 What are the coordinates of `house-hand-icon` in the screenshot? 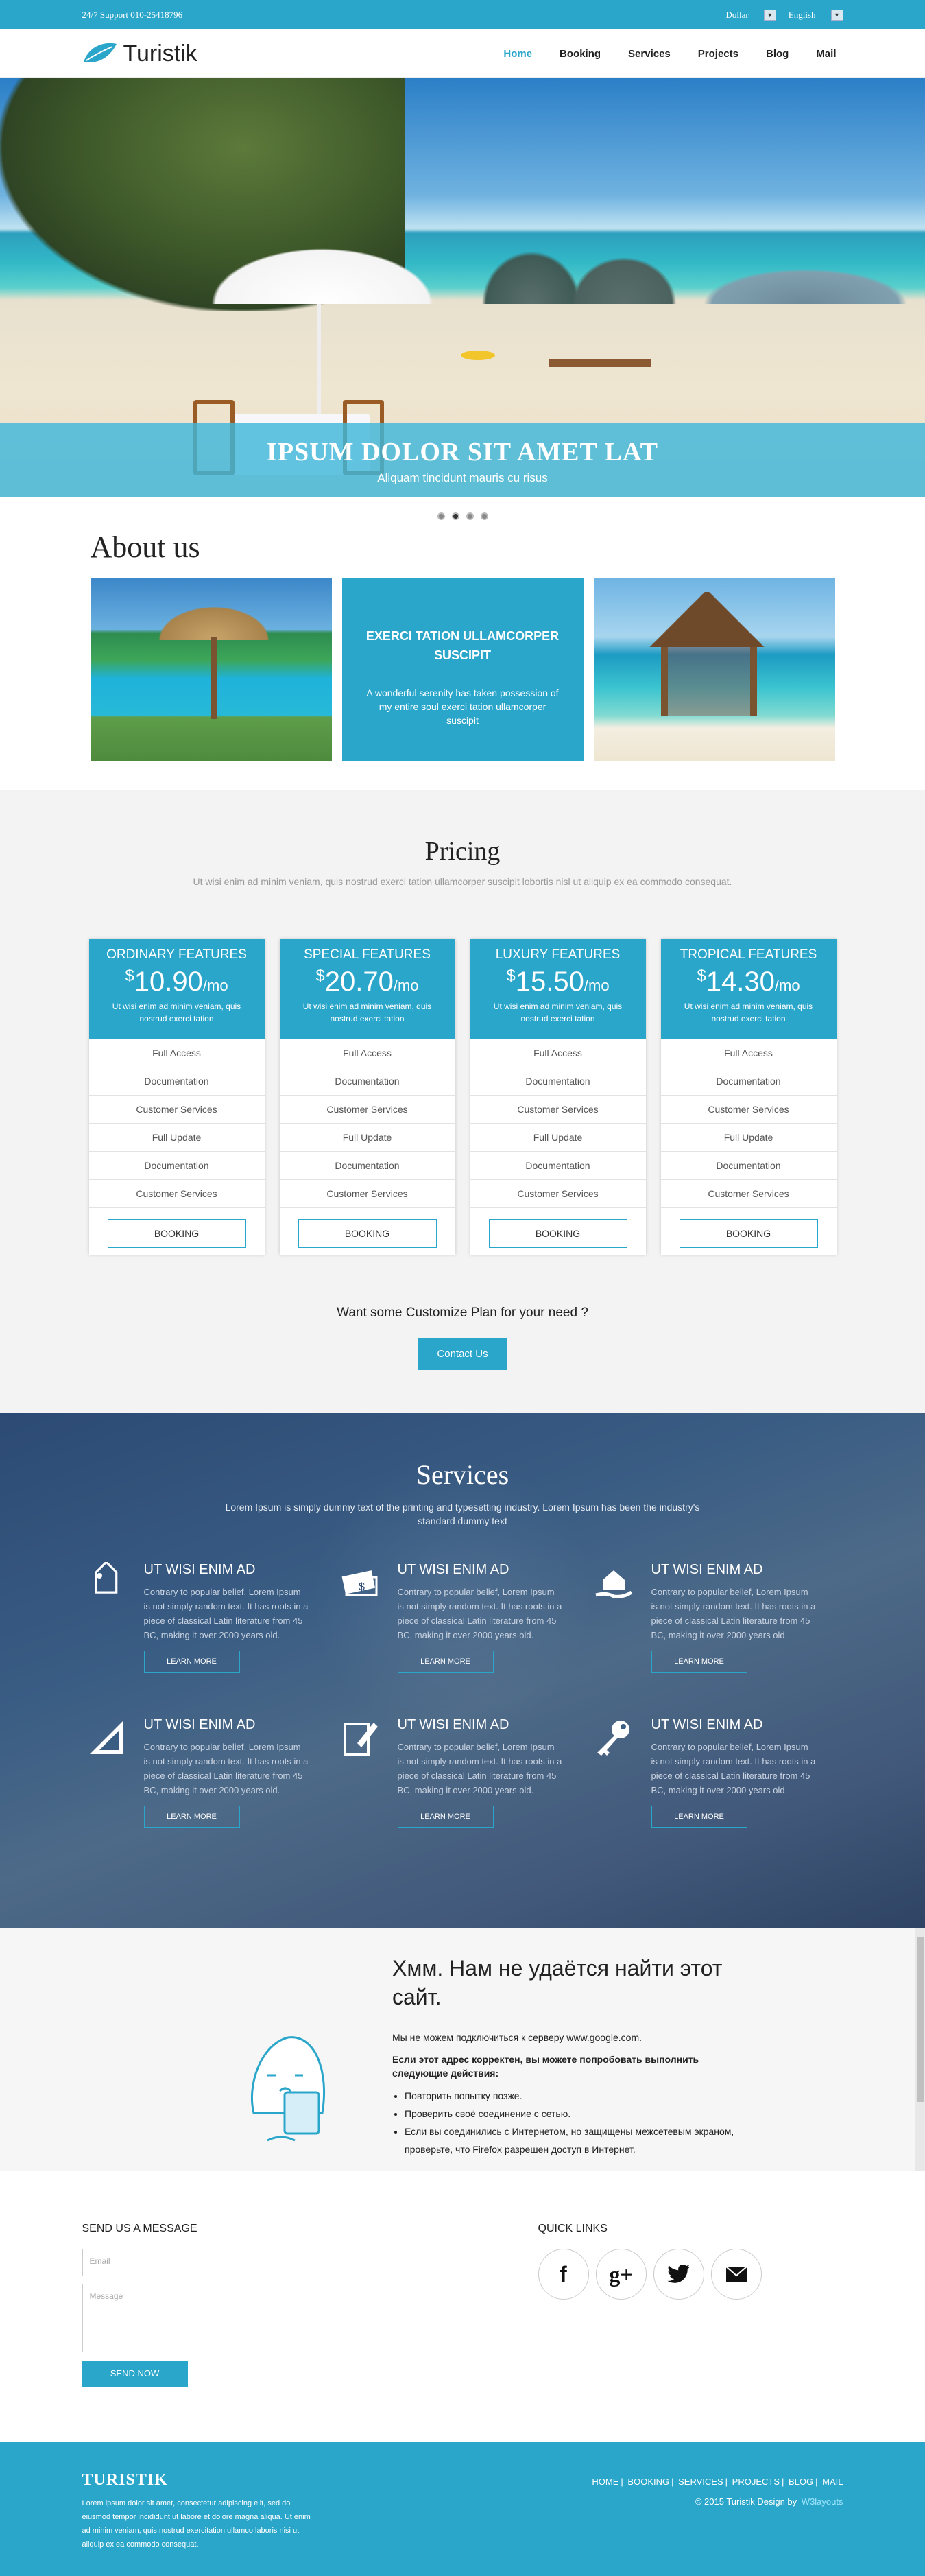 It's located at (614, 1586).